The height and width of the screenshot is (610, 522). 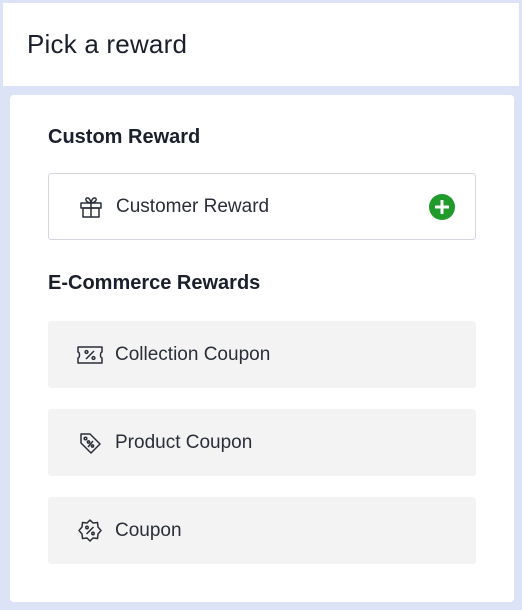 What do you see at coordinates (90, 443) in the screenshot?
I see `tag-percent-icon` at bounding box center [90, 443].